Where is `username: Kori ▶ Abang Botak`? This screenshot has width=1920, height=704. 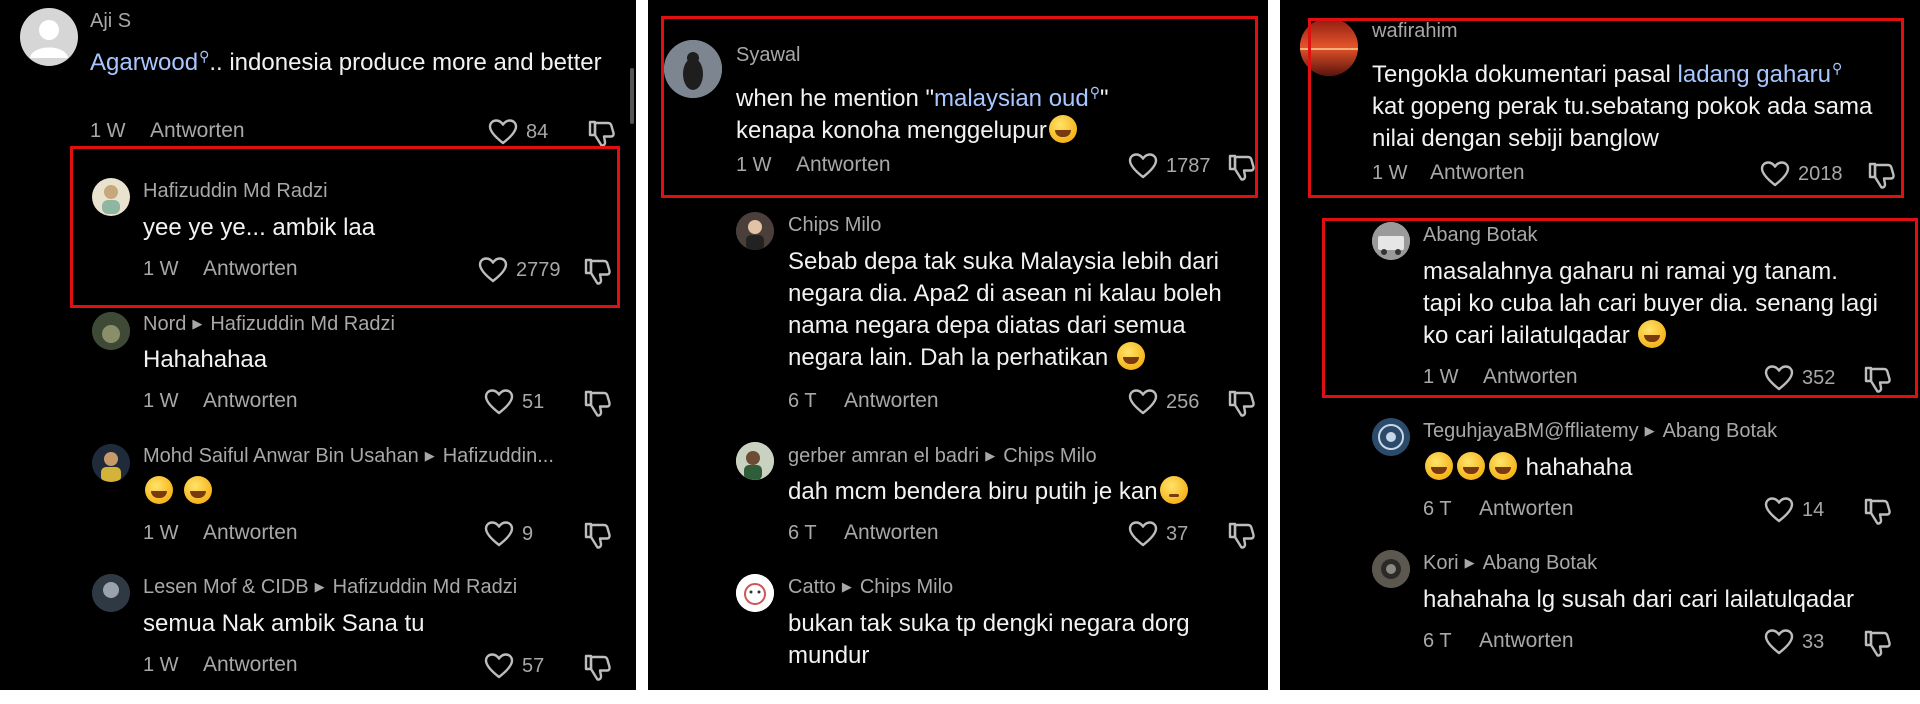
username: Kori ▶ Abang Botak is located at coordinates (1510, 563).